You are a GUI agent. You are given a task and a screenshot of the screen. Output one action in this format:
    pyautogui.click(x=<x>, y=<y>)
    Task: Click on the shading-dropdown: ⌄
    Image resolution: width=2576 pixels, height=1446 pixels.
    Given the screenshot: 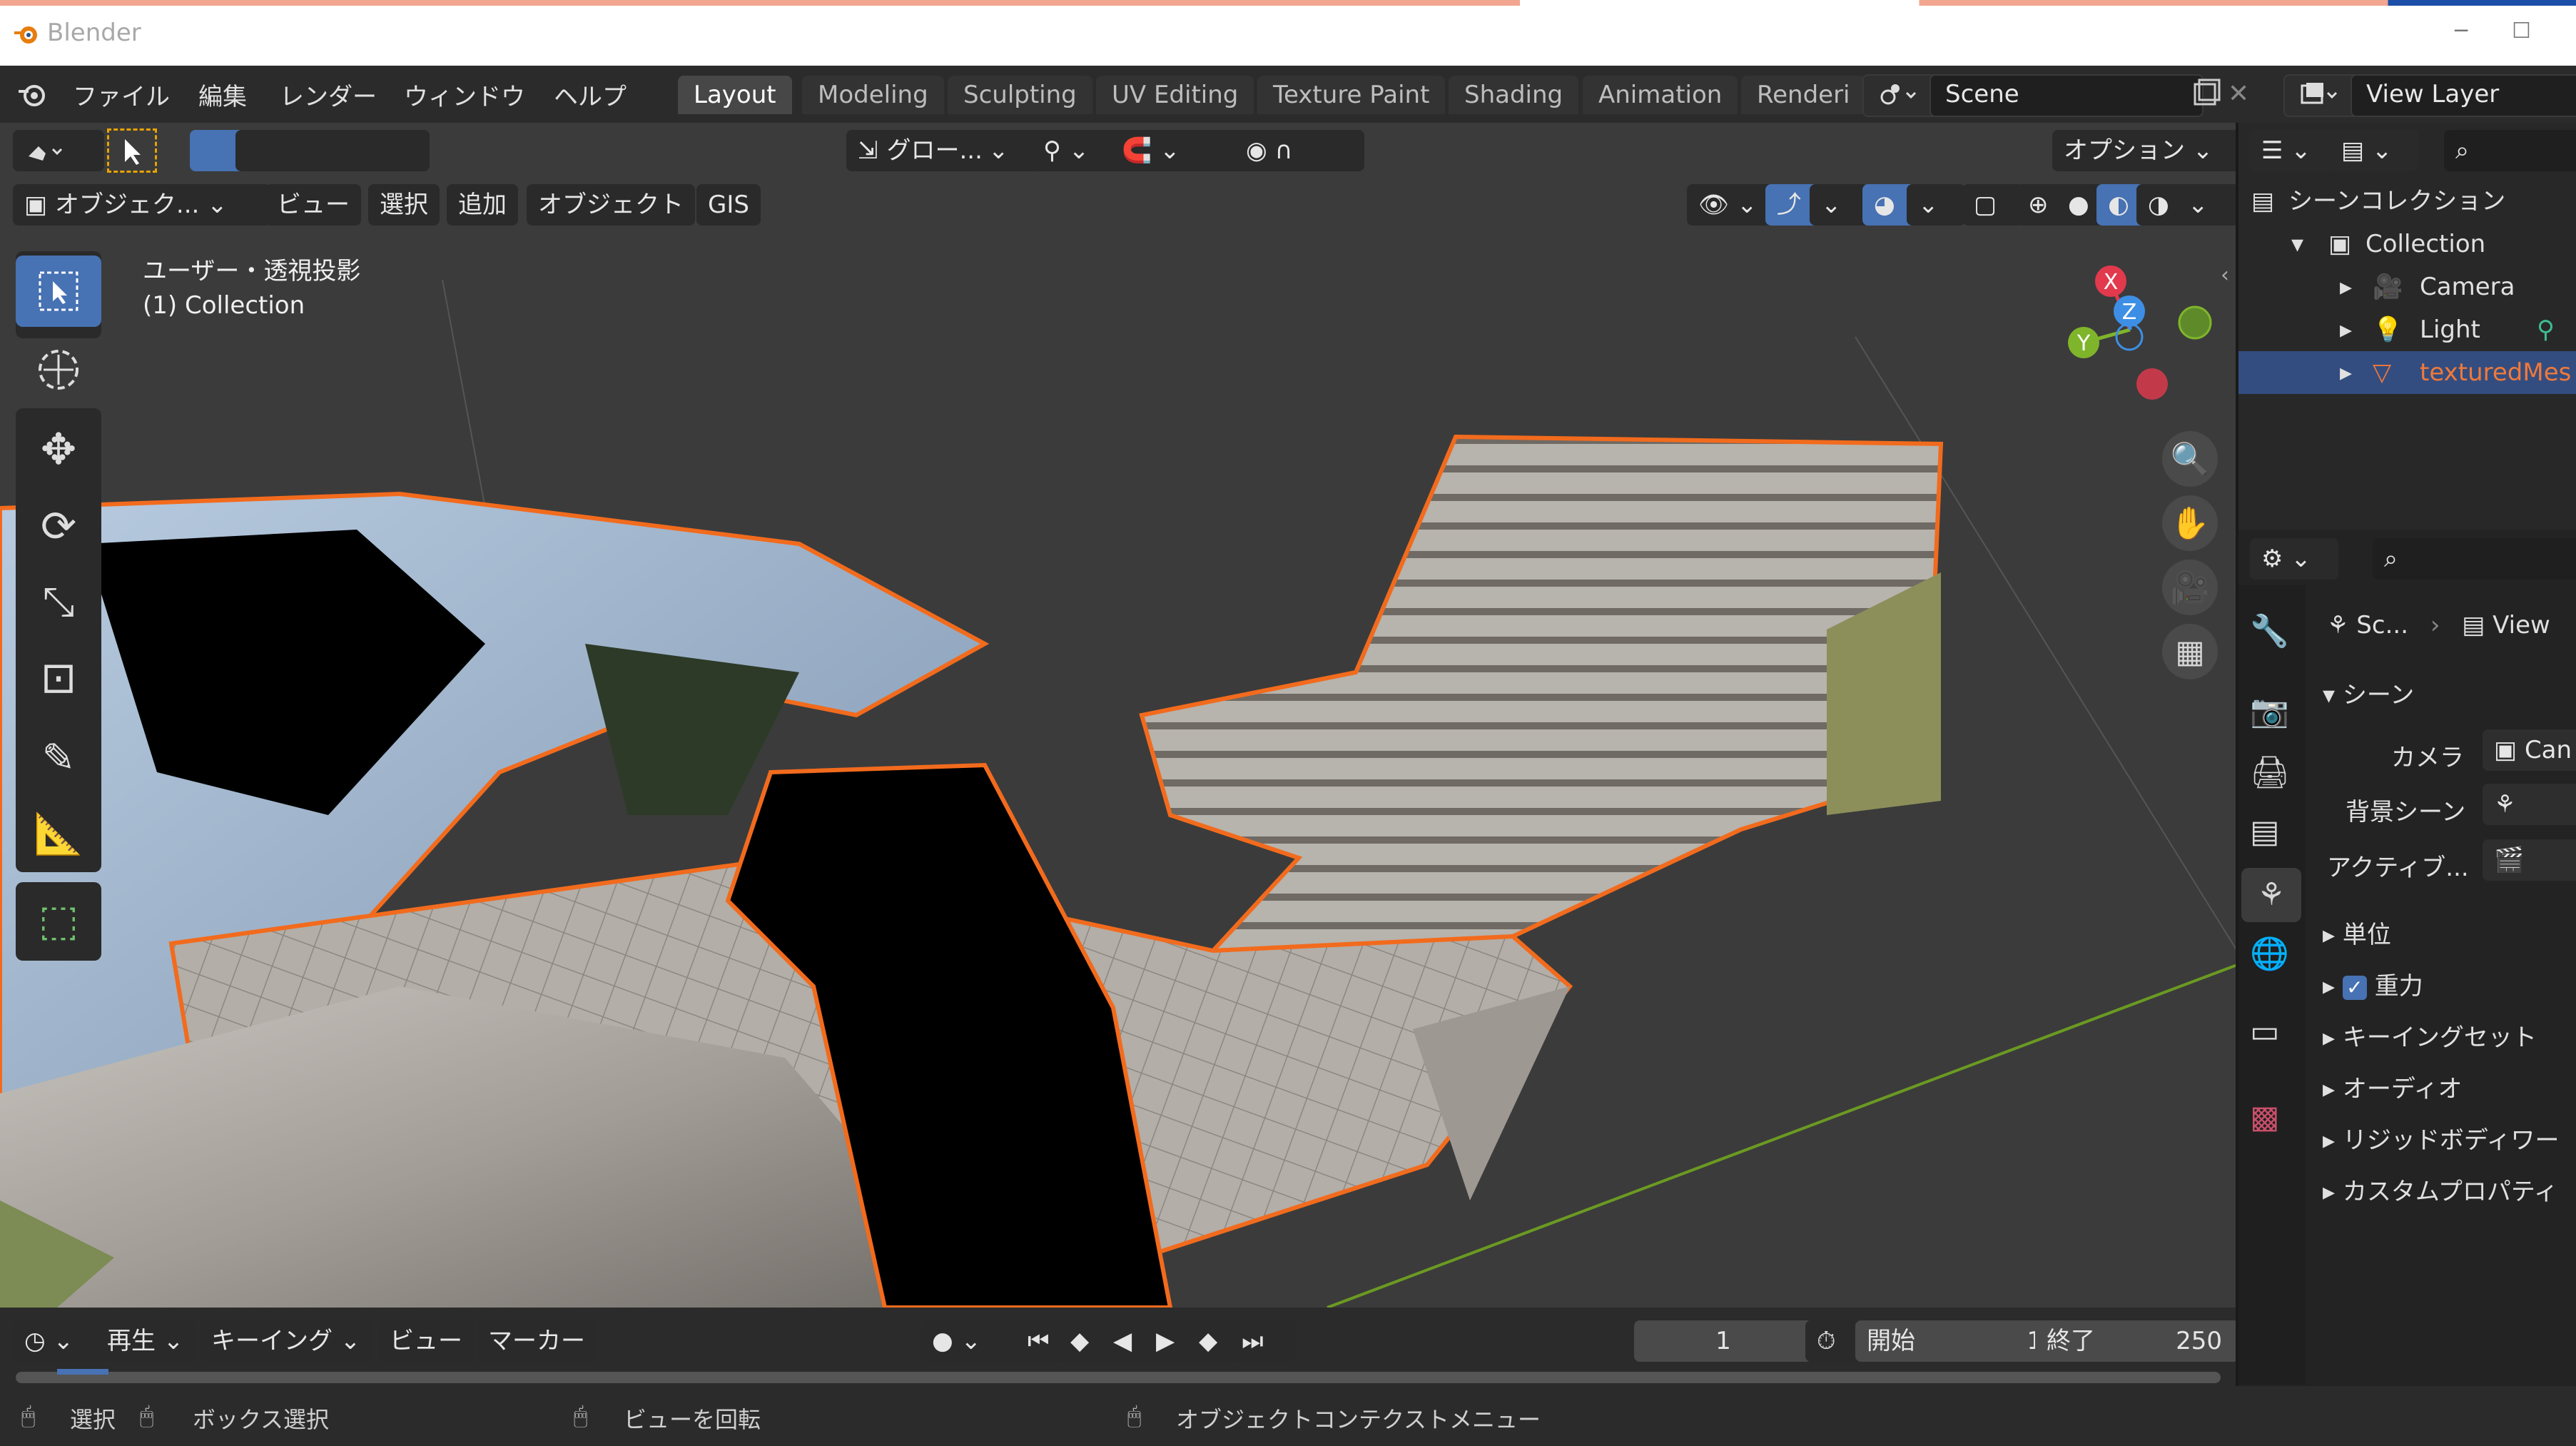 What is the action you would take?
    pyautogui.click(x=2206, y=205)
    